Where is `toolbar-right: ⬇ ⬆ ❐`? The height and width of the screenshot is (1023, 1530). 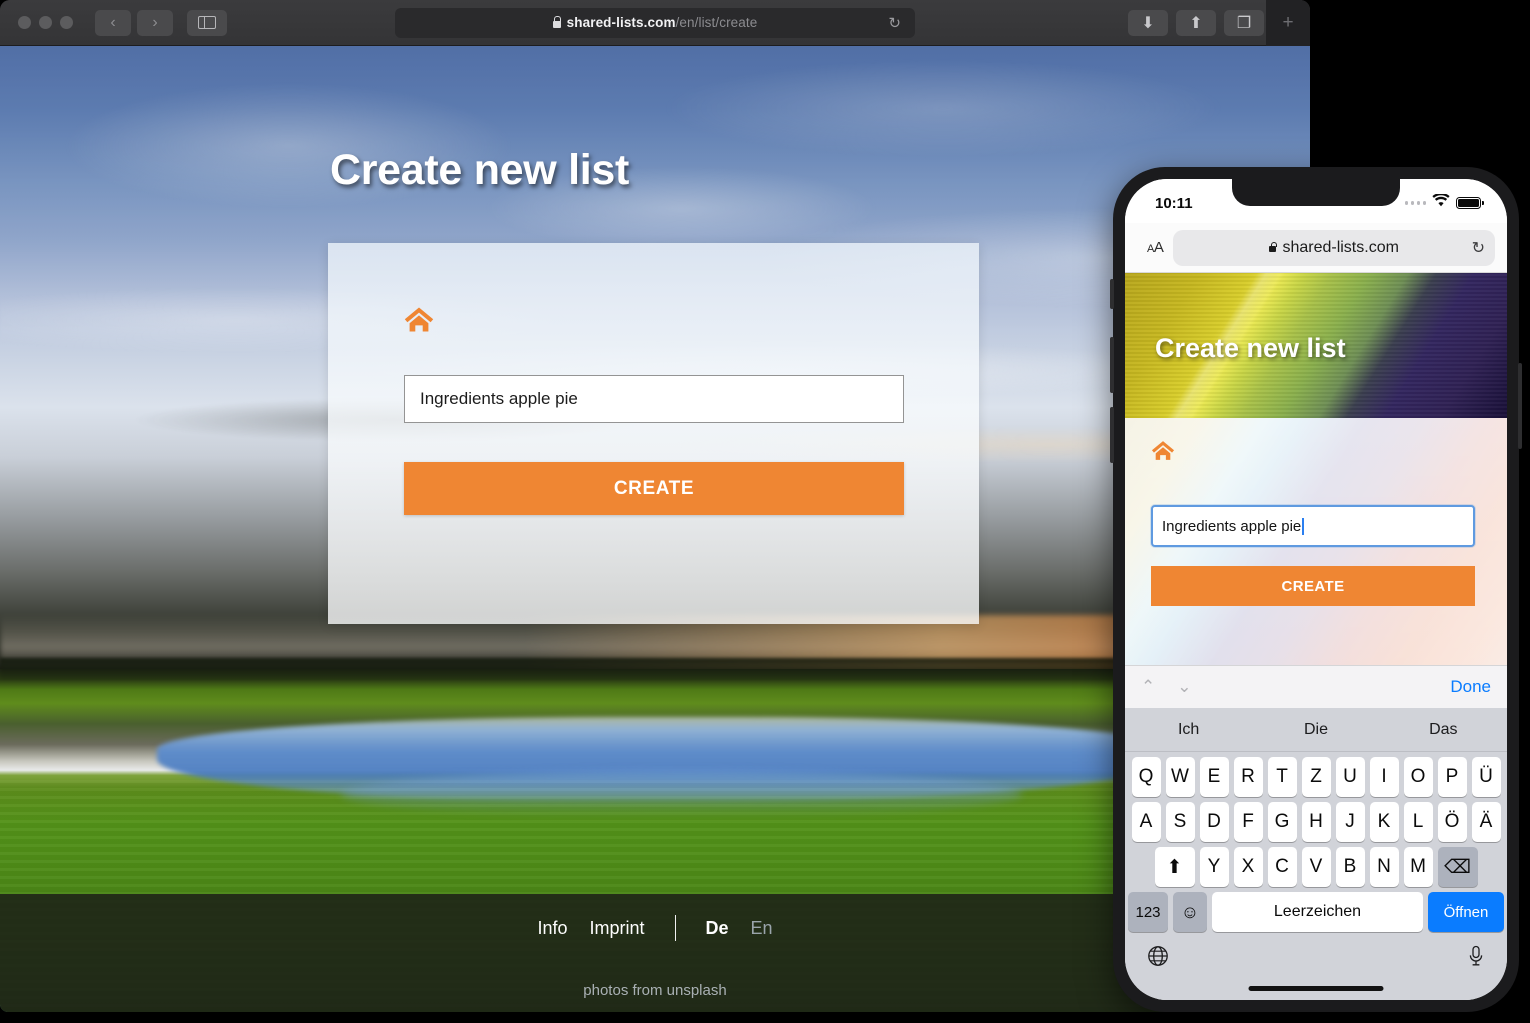 toolbar-right: ⬇ ⬆ ❐ is located at coordinates (1196, 22).